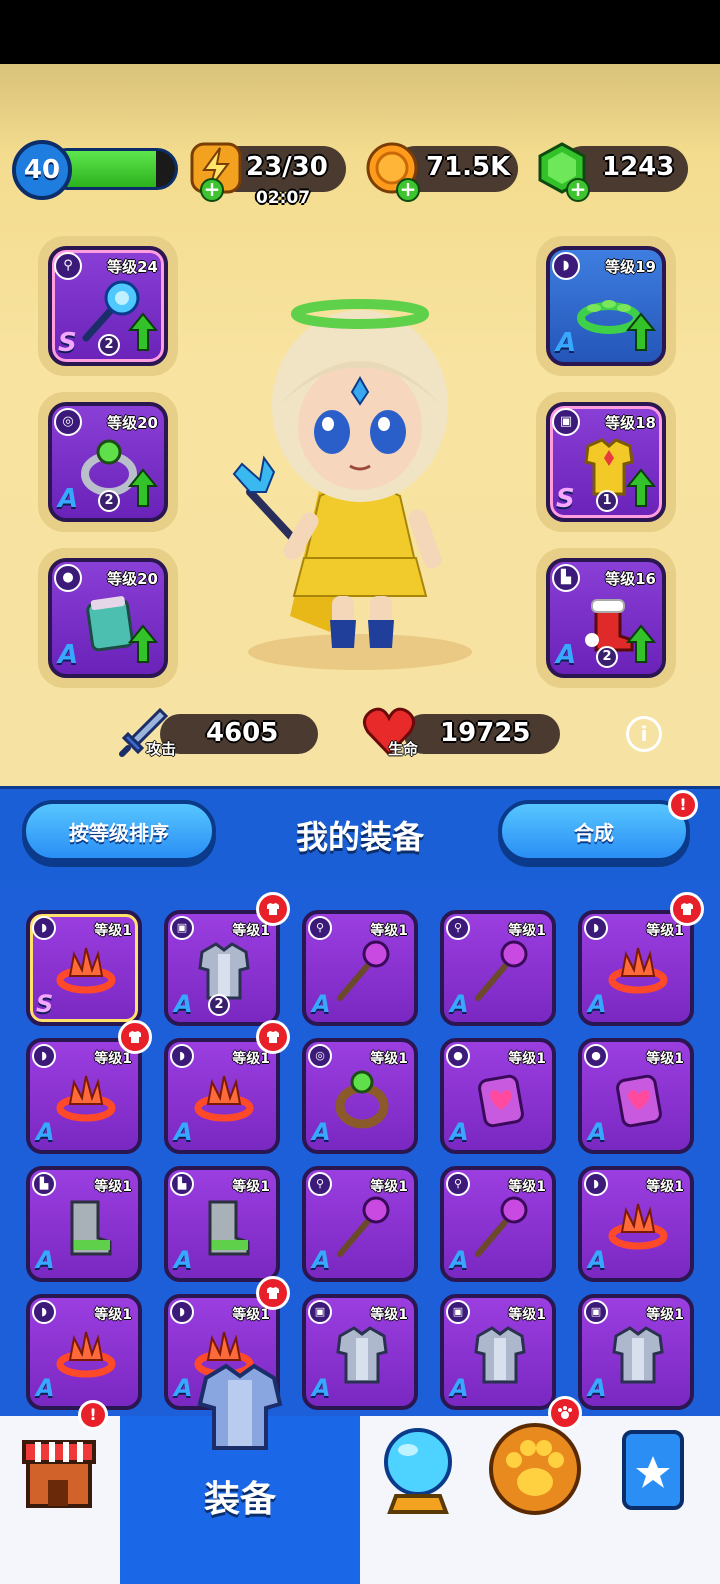 The image size is (720, 1584). Describe the element at coordinates (644, 734) in the screenshot. I see `info-button: i` at that location.